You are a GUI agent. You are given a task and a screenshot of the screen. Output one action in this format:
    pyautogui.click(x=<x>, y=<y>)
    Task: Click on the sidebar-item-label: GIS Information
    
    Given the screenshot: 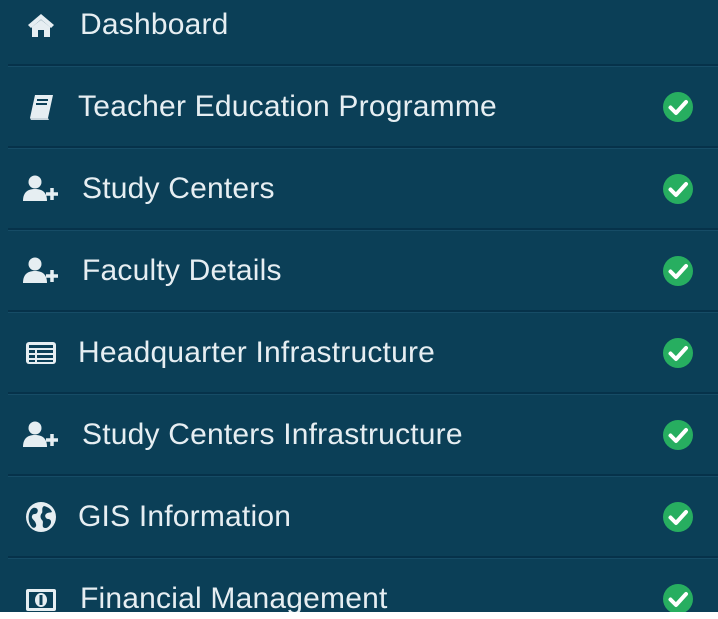 What is the action you would take?
    pyautogui.click(x=185, y=516)
    